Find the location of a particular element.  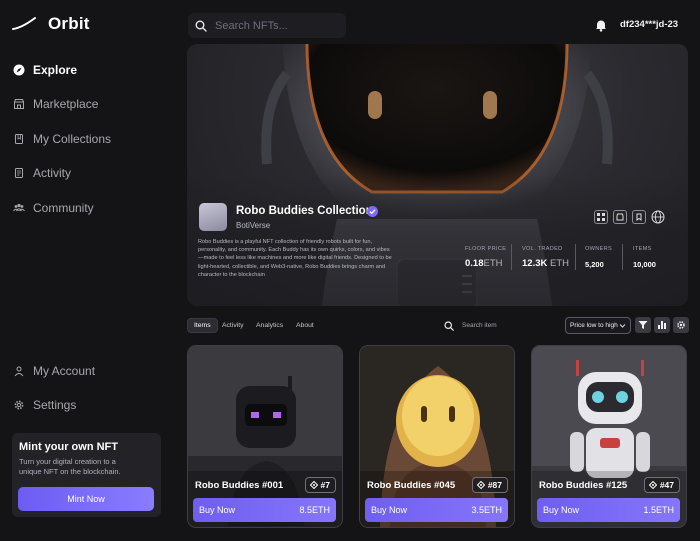

item-search-bar is located at coordinates (502, 325).